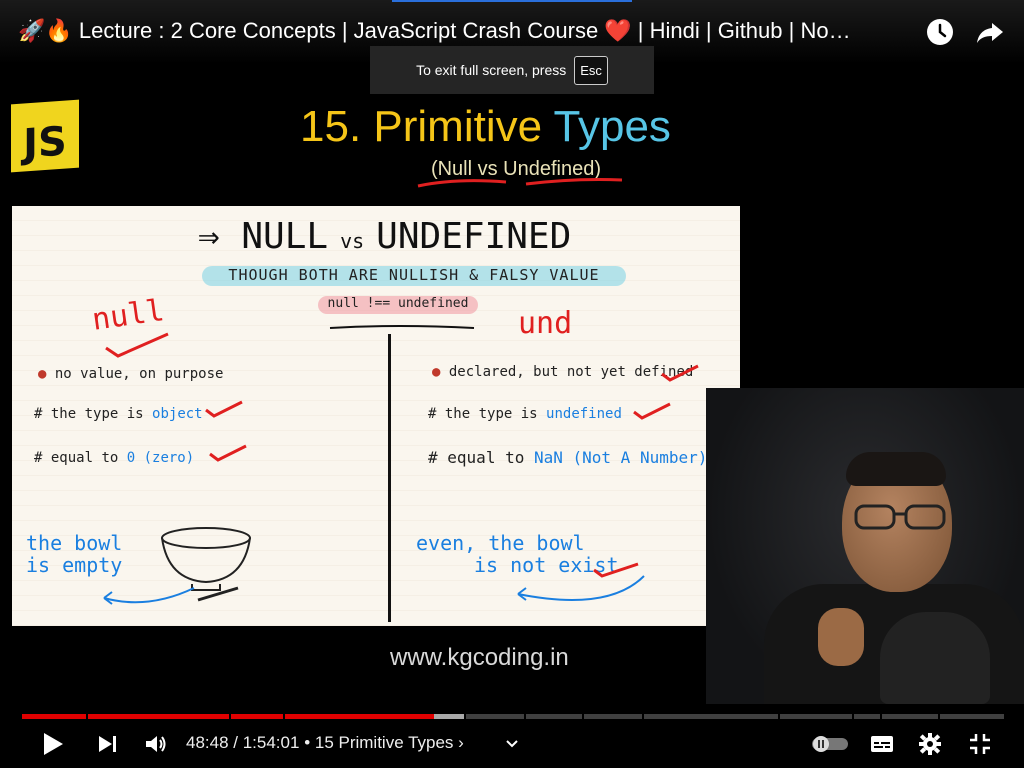 The image size is (1024, 768). Describe the element at coordinates (612, 126) in the screenshot. I see `slide-title-word2: Types` at that location.